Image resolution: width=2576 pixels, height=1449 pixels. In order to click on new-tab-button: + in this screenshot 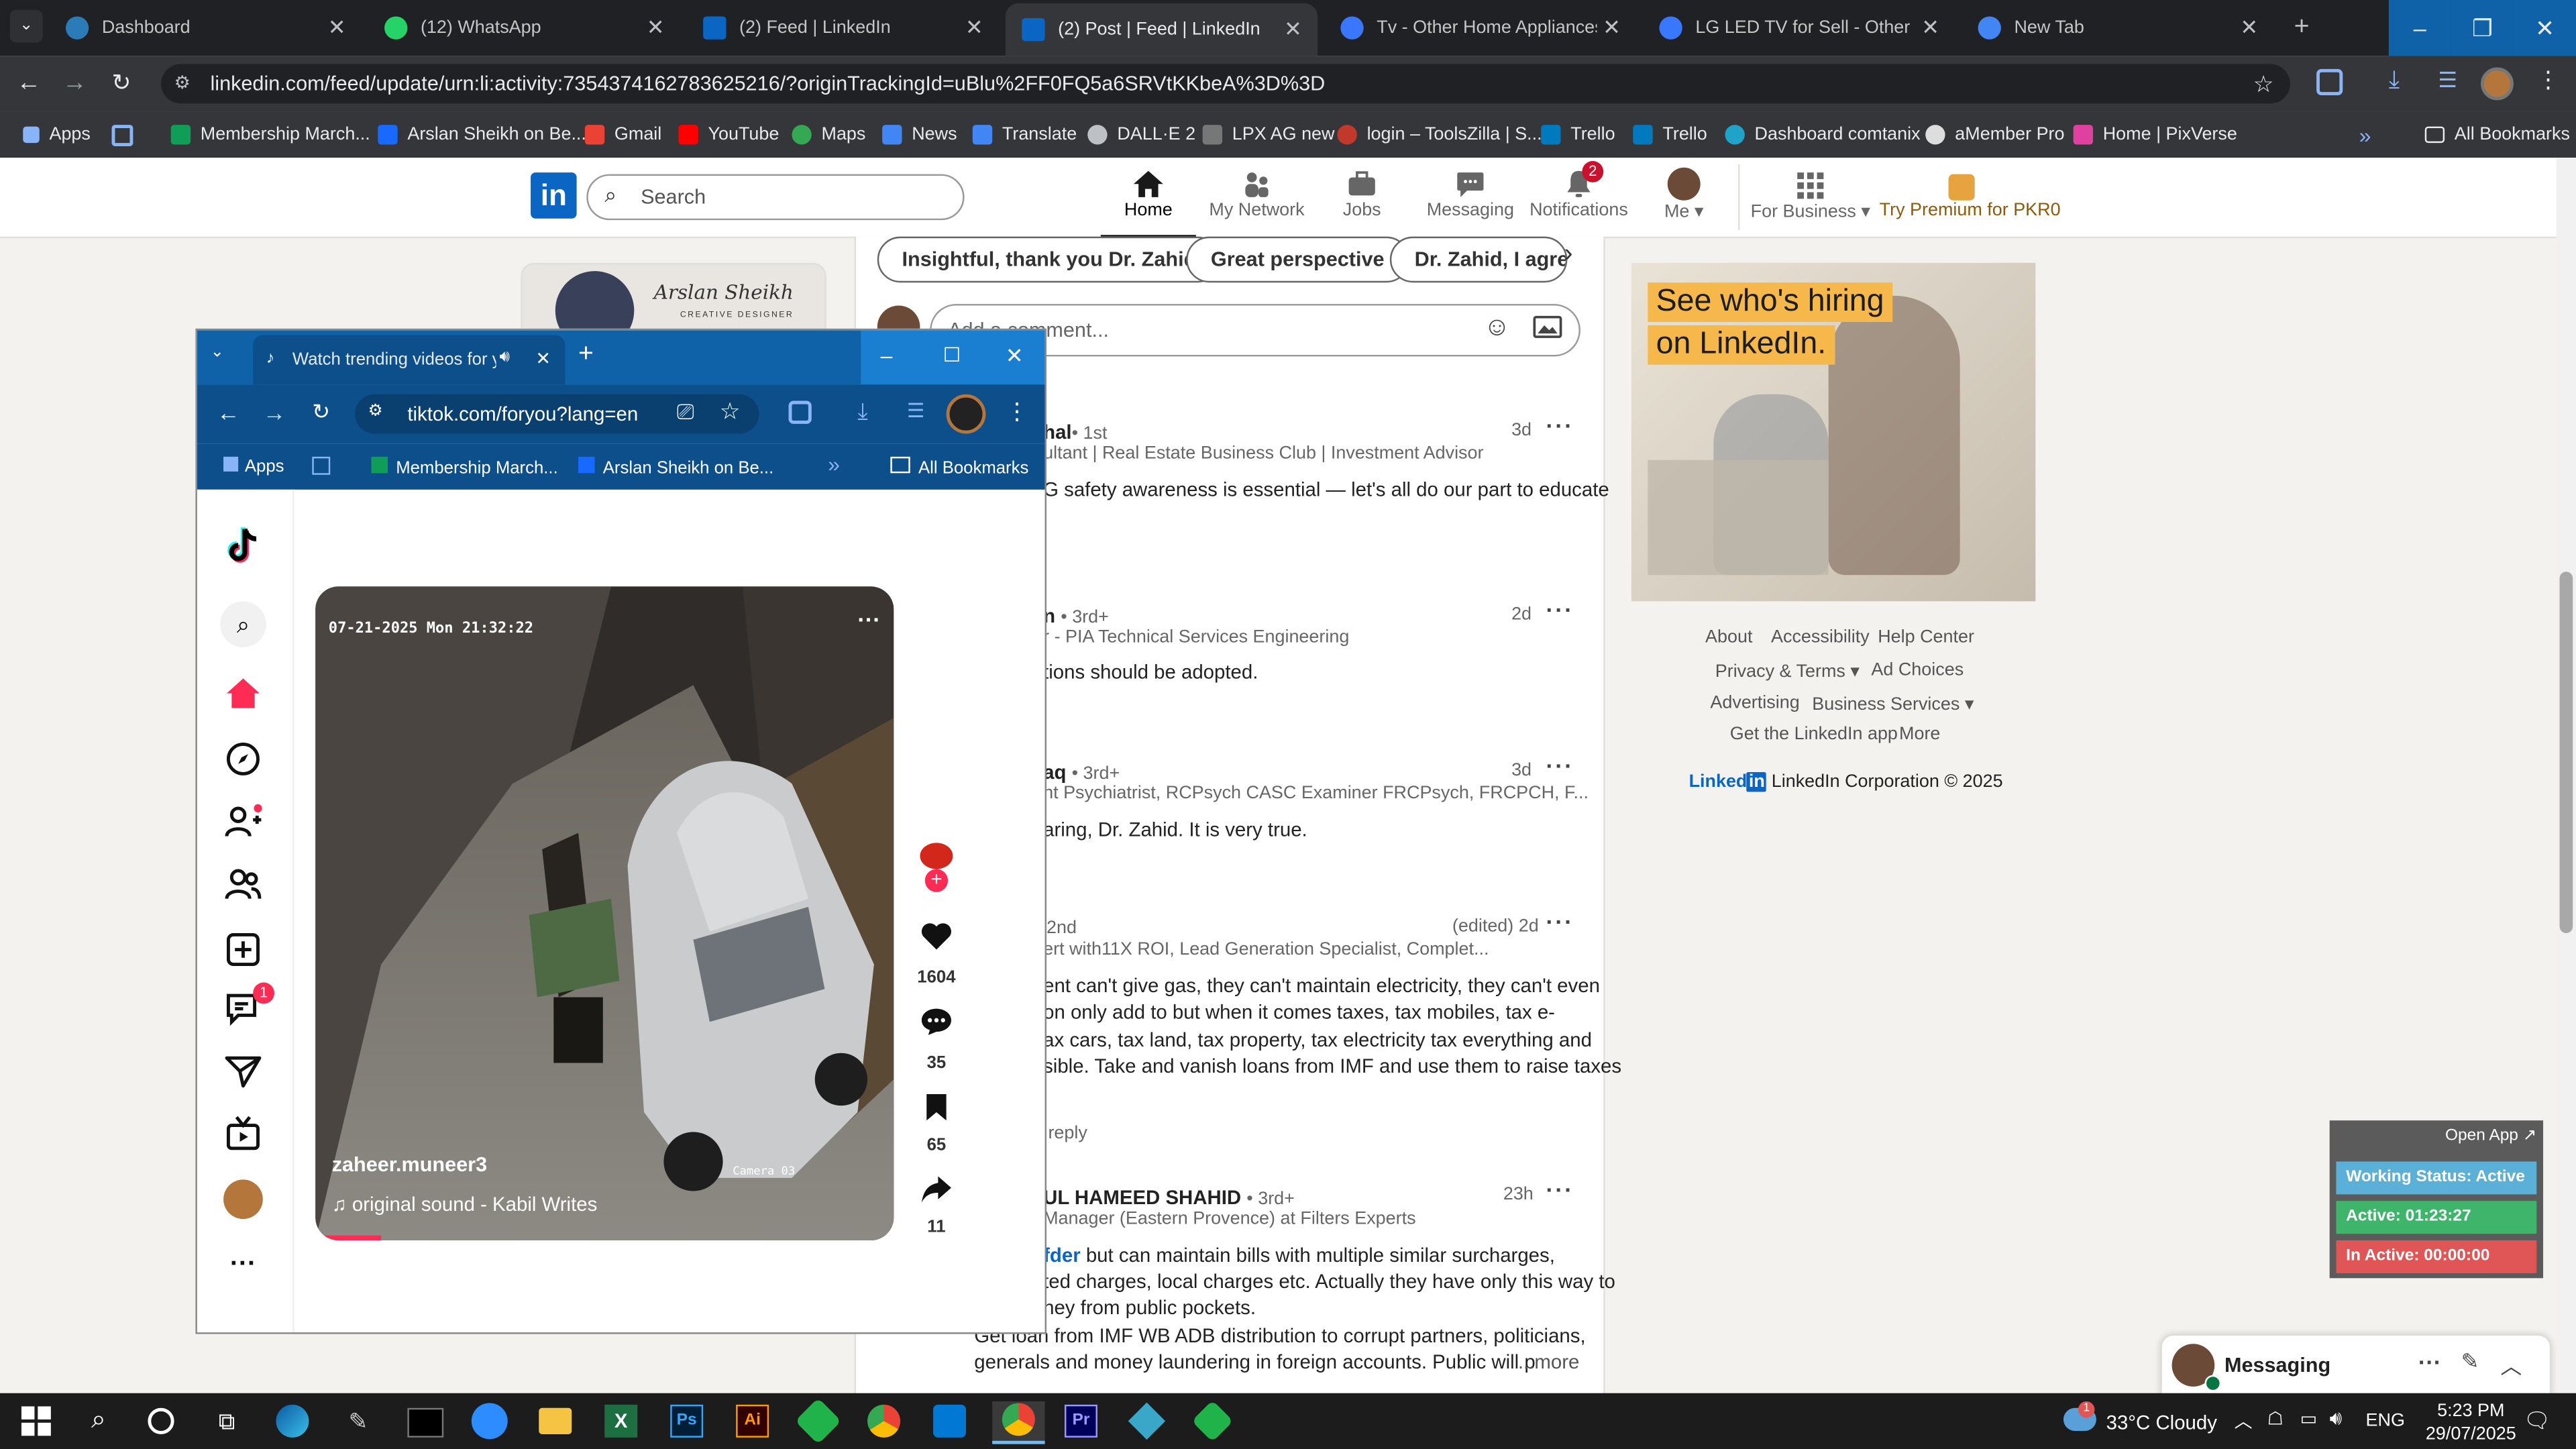, I will do `click(586, 355)`.